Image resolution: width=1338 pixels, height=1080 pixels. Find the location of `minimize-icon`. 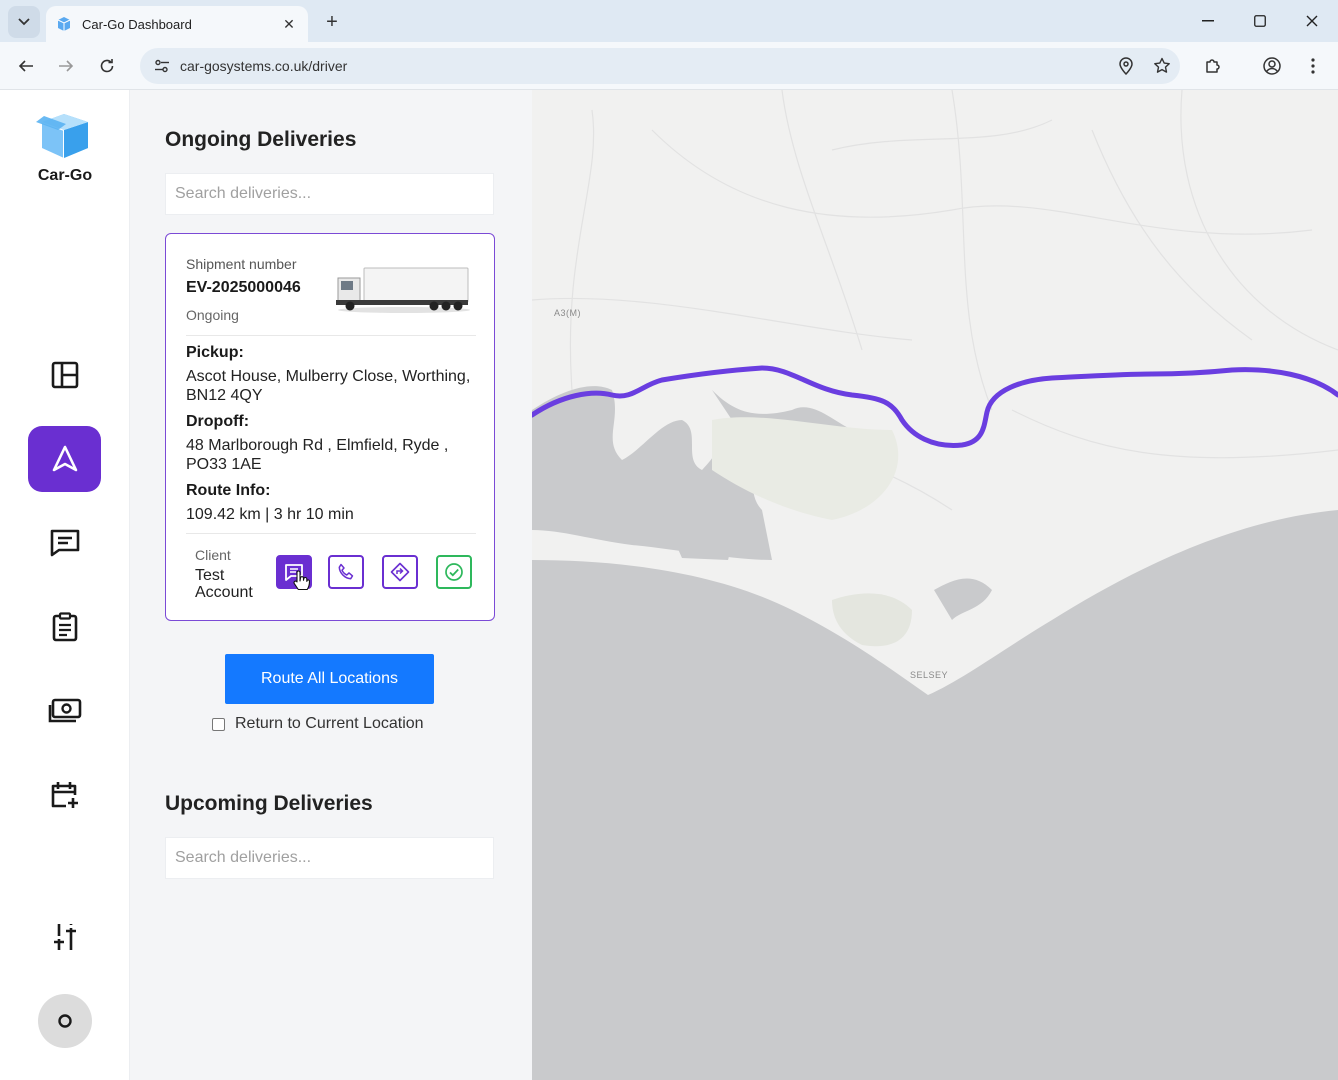

minimize-icon is located at coordinates (1208, 21).